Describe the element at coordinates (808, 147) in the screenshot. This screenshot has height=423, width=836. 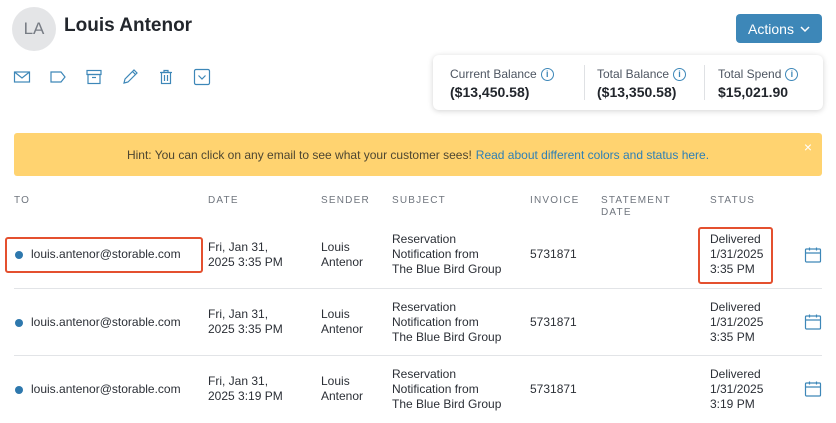
I see `close-icon: ×` at that location.